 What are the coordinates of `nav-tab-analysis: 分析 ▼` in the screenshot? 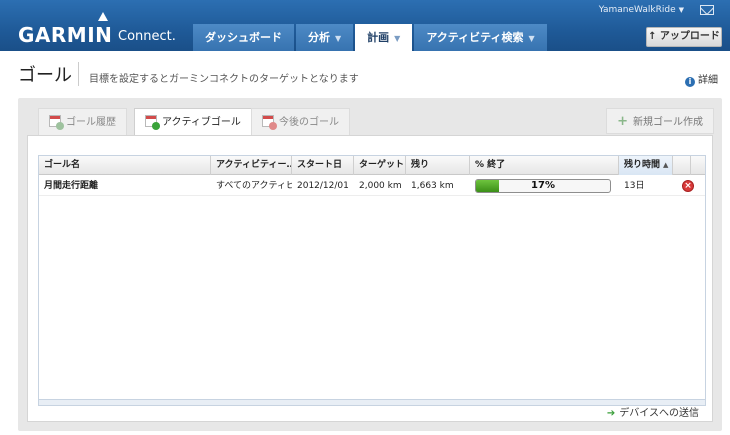 It's located at (325, 37).